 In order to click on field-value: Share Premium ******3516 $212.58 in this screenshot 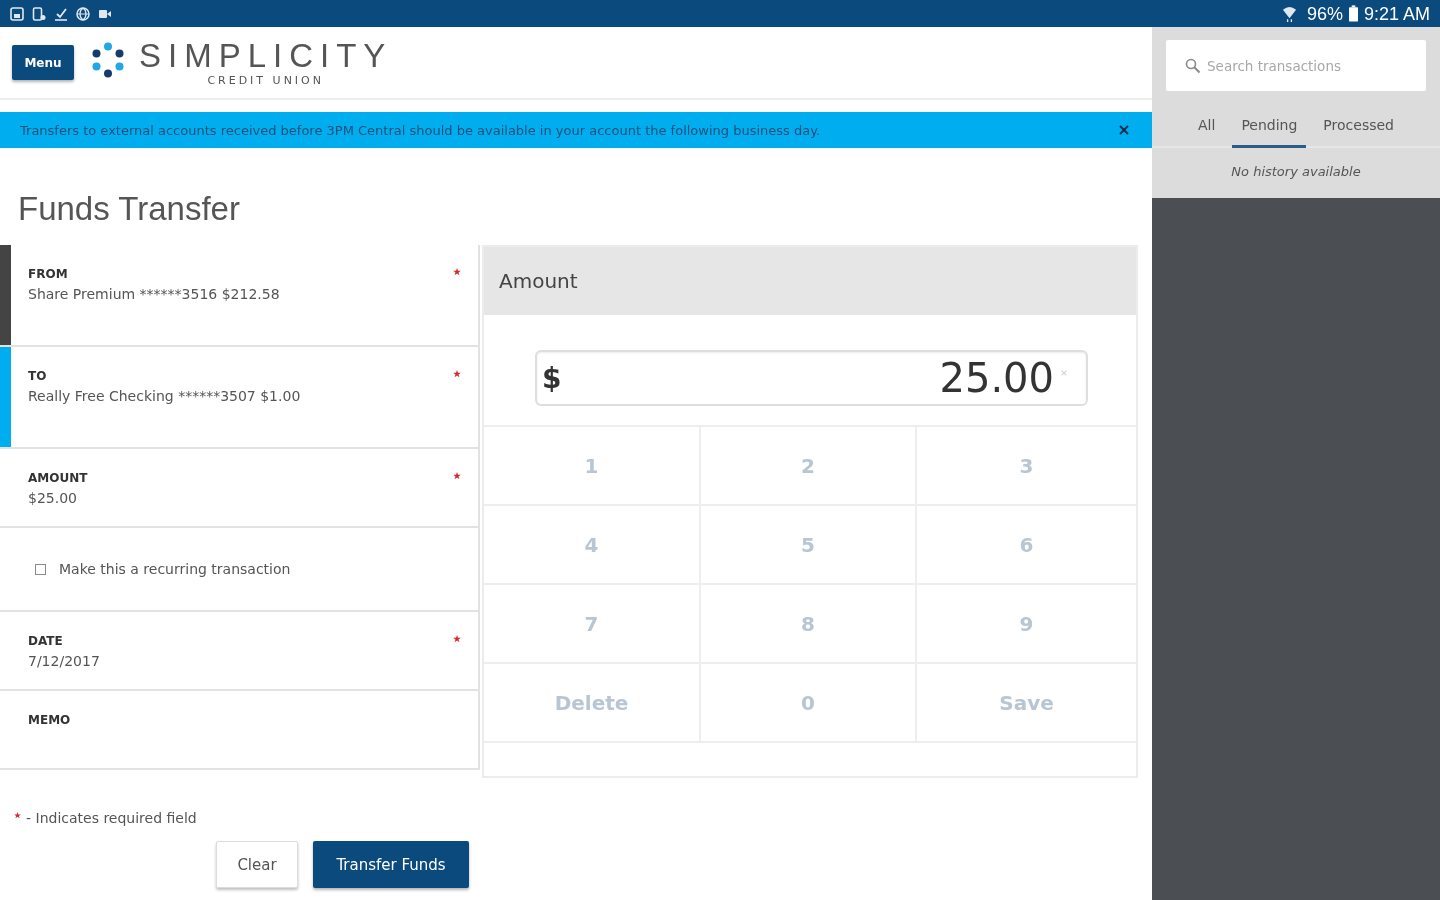, I will do `click(154, 294)`.